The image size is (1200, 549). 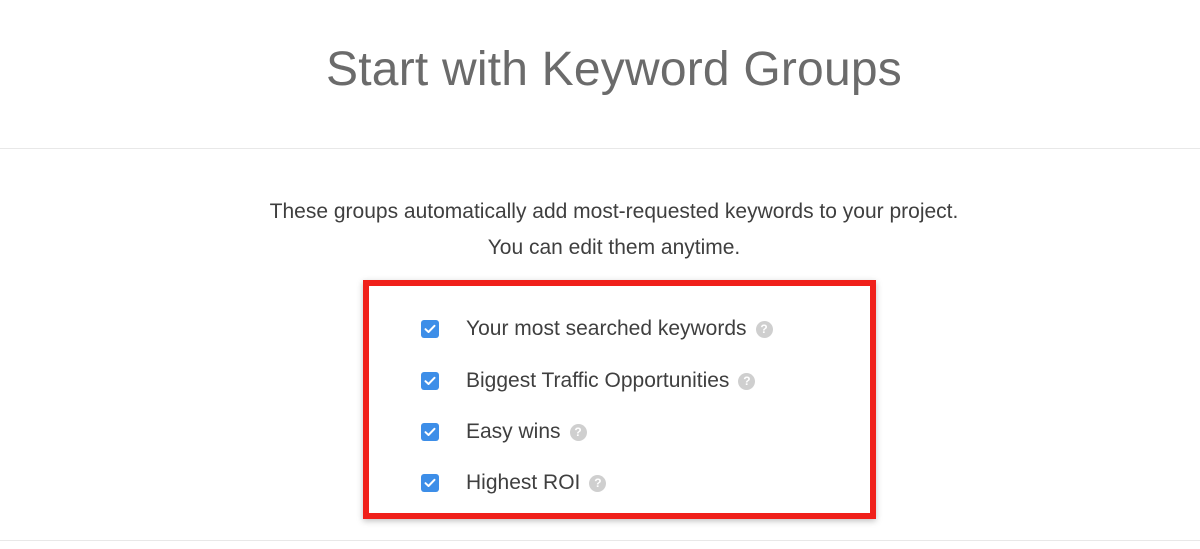 I want to click on description-line-2: You can edit them anytime., so click(x=614, y=247).